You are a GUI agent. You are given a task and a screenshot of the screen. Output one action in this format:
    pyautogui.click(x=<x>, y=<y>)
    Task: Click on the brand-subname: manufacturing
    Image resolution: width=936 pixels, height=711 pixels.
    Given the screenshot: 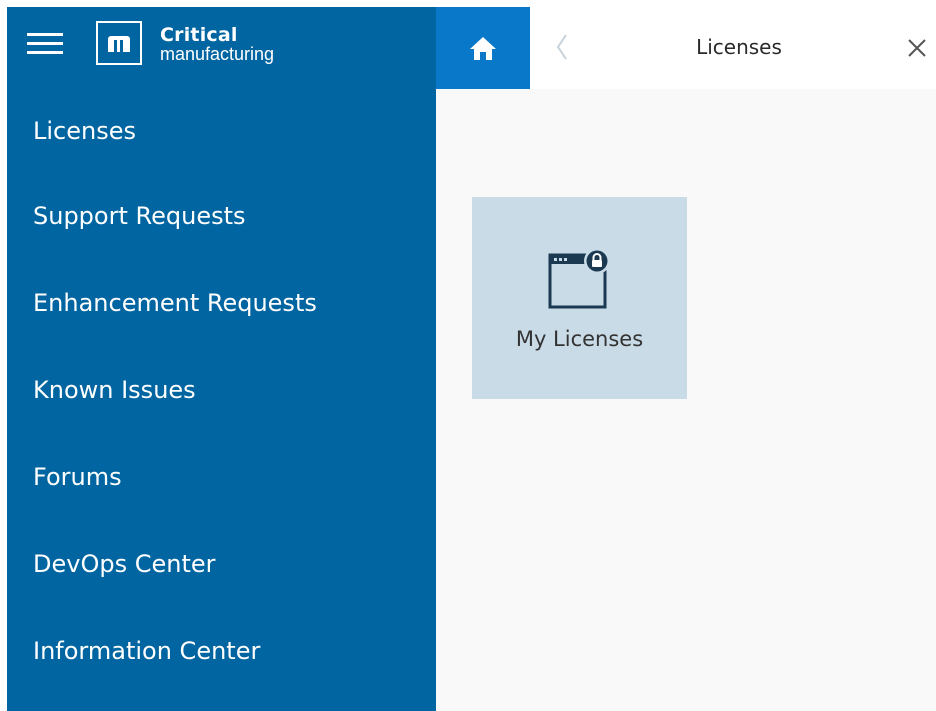 What is the action you would take?
    pyautogui.click(x=217, y=54)
    